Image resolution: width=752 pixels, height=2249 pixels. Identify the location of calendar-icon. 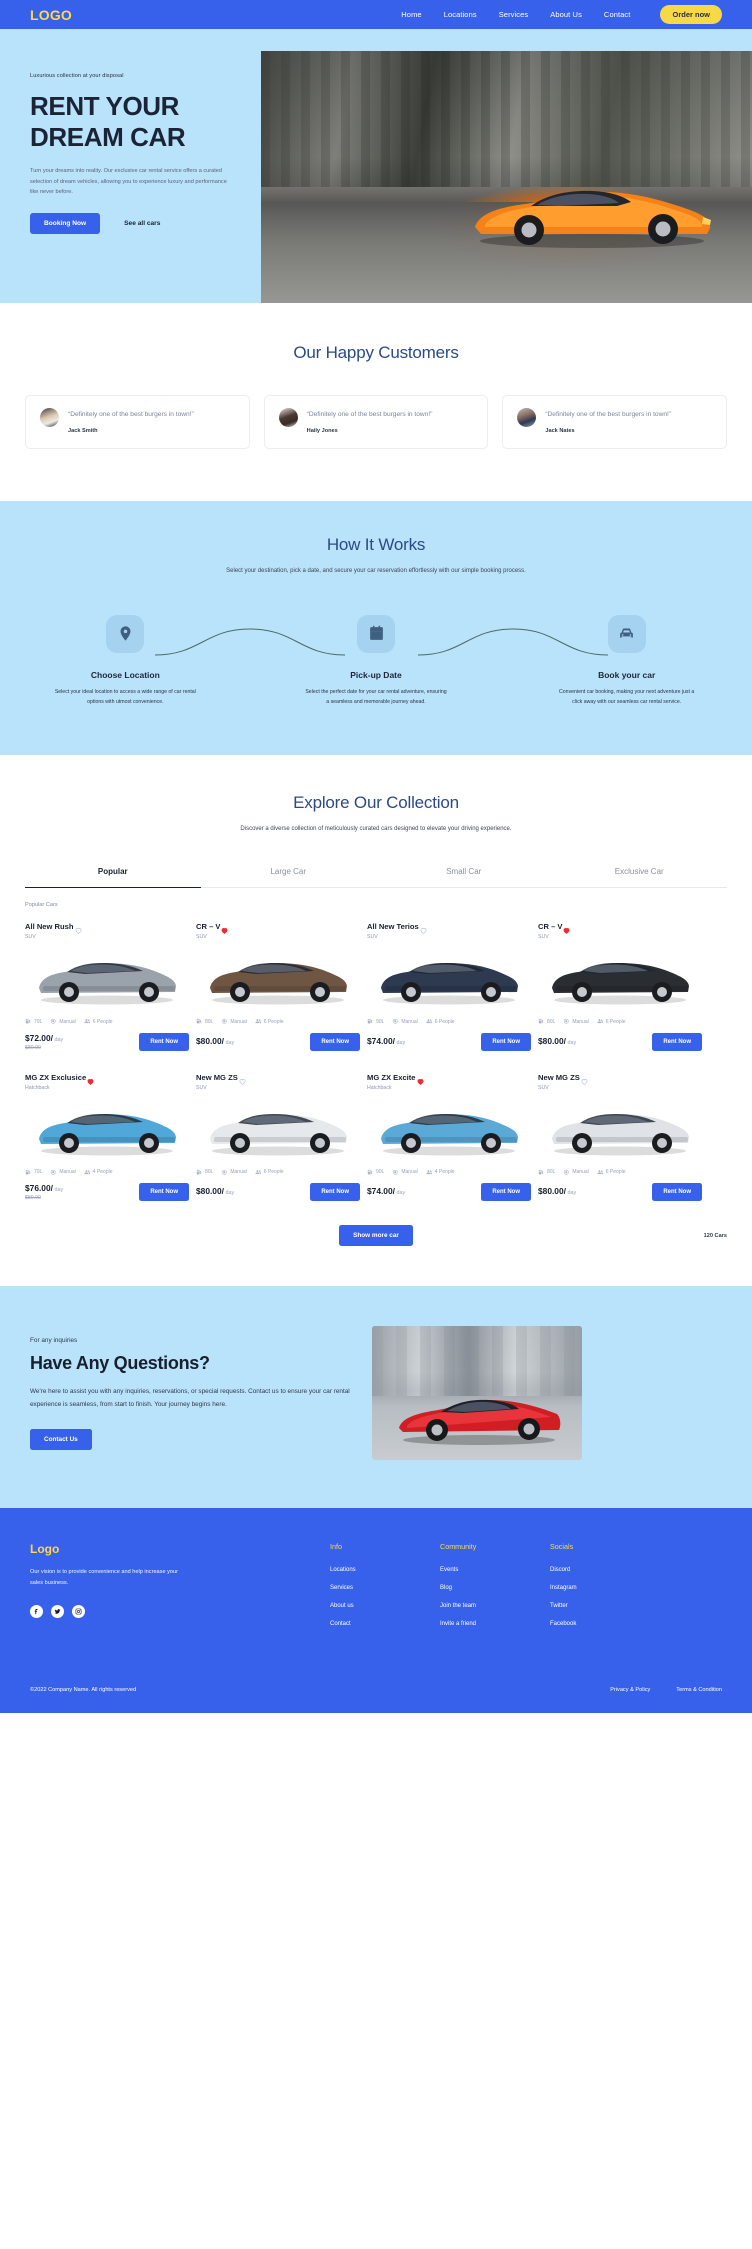
(376, 633).